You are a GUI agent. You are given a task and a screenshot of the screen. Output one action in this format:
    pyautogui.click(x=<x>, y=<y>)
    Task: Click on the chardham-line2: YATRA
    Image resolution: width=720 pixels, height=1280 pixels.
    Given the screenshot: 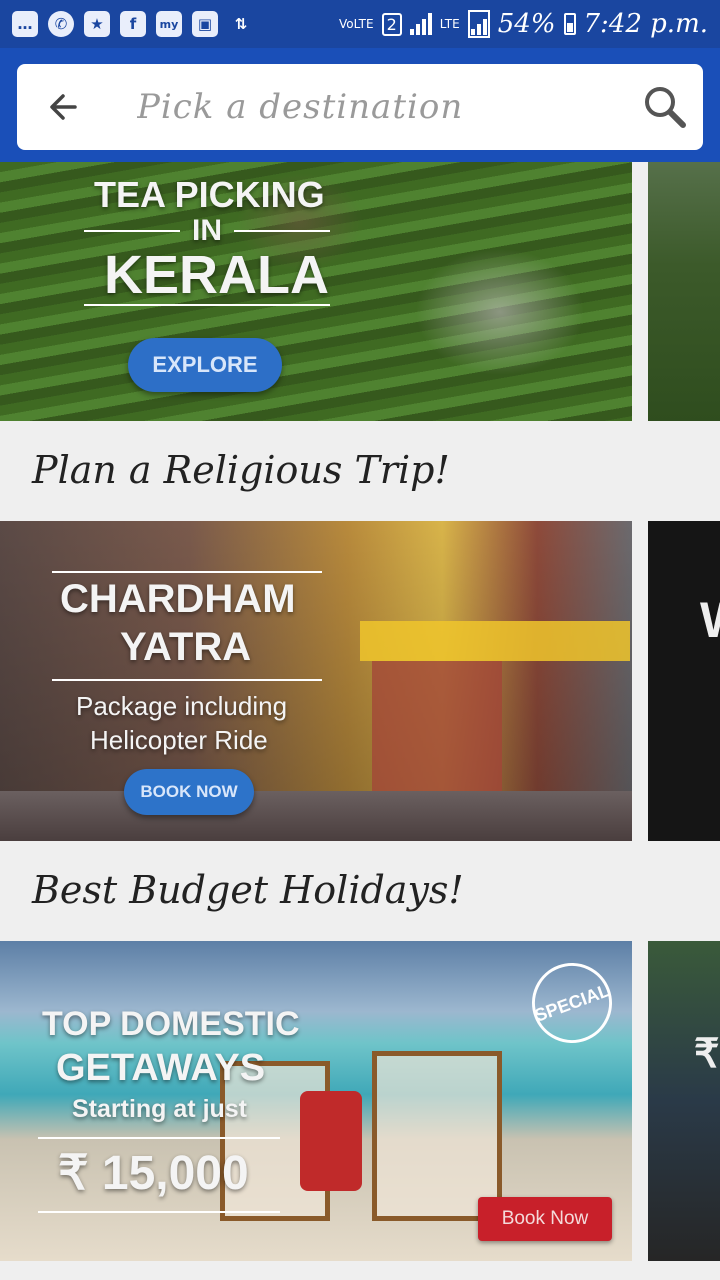 What is the action you would take?
    pyautogui.click(x=186, y=647)
    